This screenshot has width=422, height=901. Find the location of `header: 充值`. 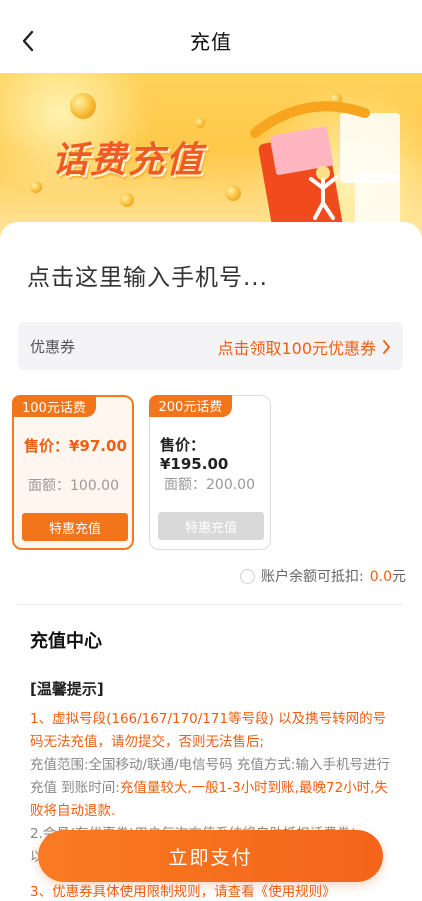

header: 充值 is located at coordinates (211, 40).